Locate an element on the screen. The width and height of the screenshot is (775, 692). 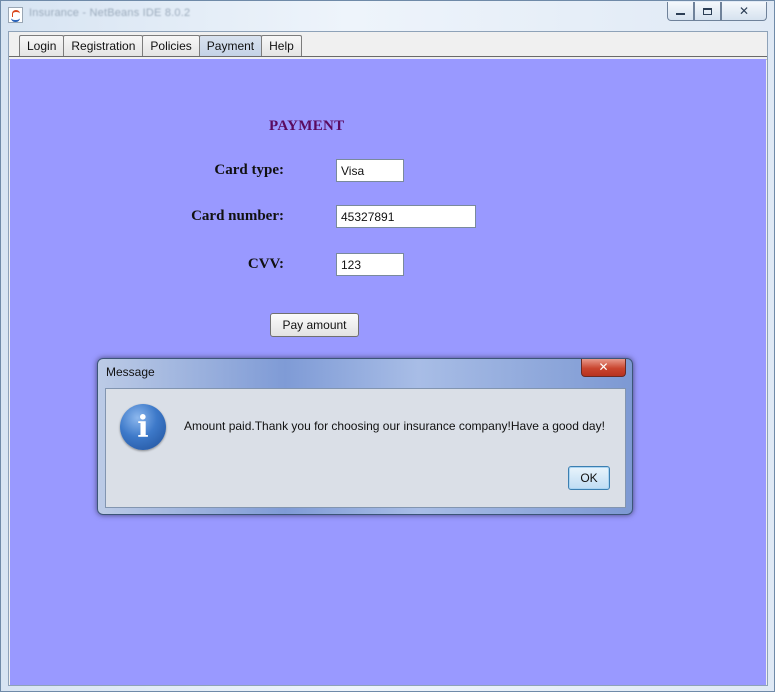
tab-bar: Login Registration Policies Payment Help is located at coordinates (160, 46).